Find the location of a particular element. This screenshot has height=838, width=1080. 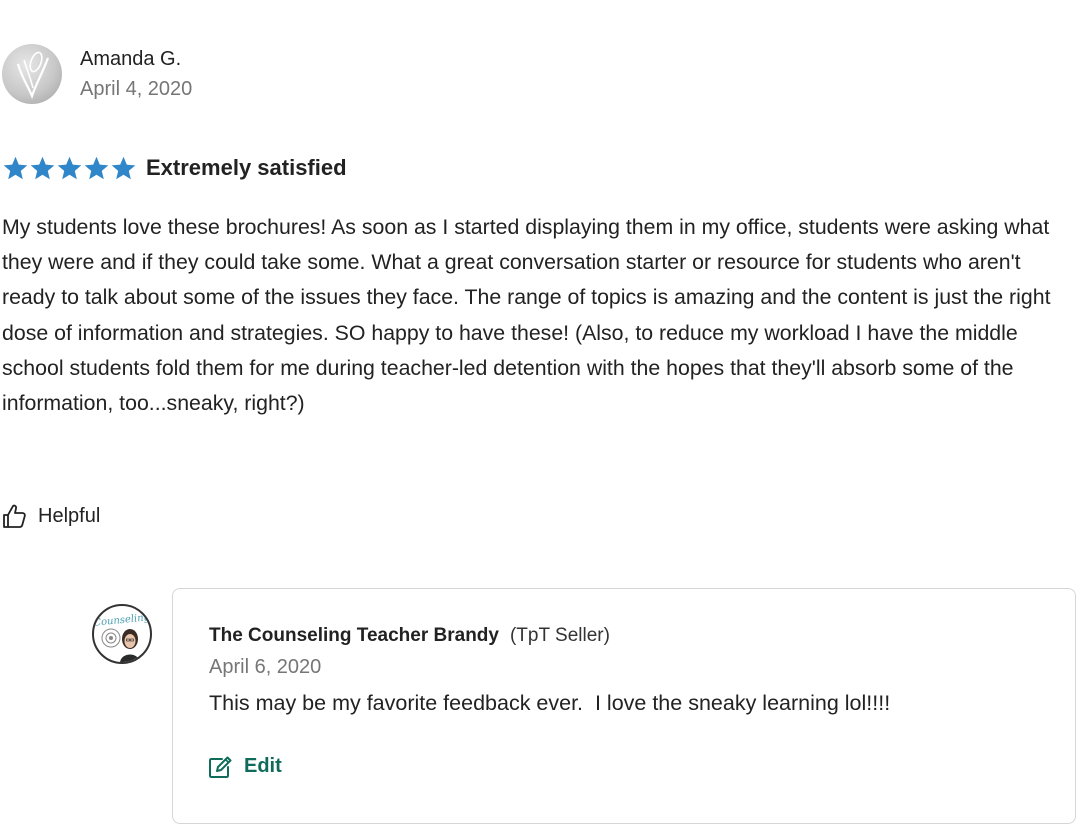

rating-label: Extremely satisfied is located at coordinates (246, 167).